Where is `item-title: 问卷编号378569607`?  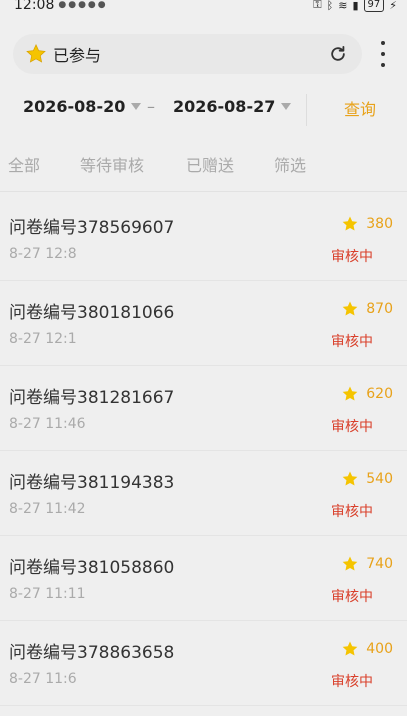 item-title: 问卷编号378569607 is located at coordinates (92, 228).